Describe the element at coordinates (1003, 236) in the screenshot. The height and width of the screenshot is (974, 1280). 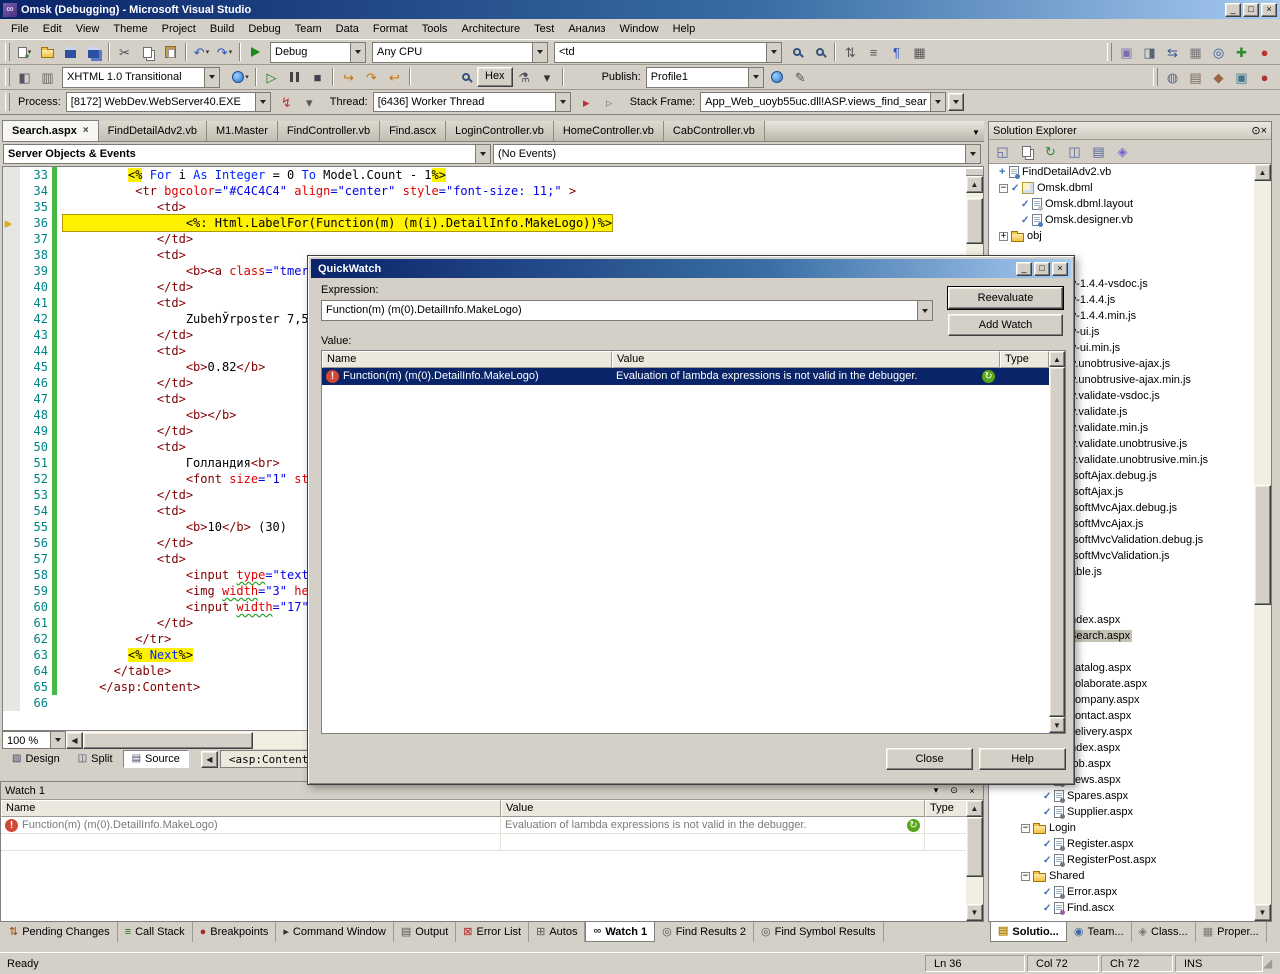
I see `expand-icon: +` at that location.